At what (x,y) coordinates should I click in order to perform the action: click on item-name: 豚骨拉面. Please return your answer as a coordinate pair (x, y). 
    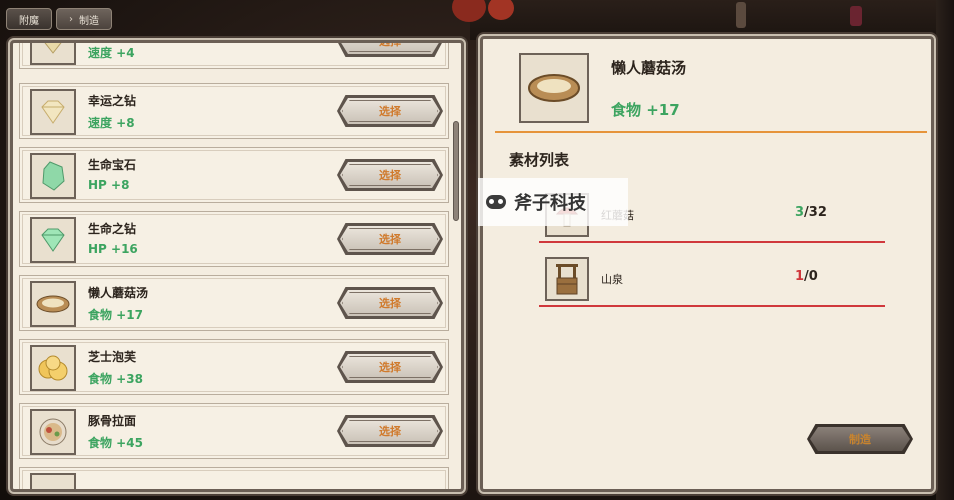
    Looking at the image, I should click on (112, 421).